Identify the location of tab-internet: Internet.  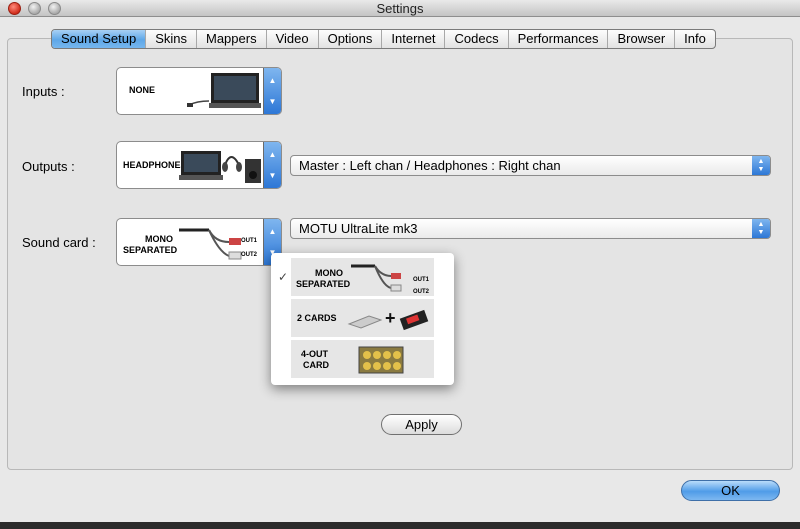
(414, 39).